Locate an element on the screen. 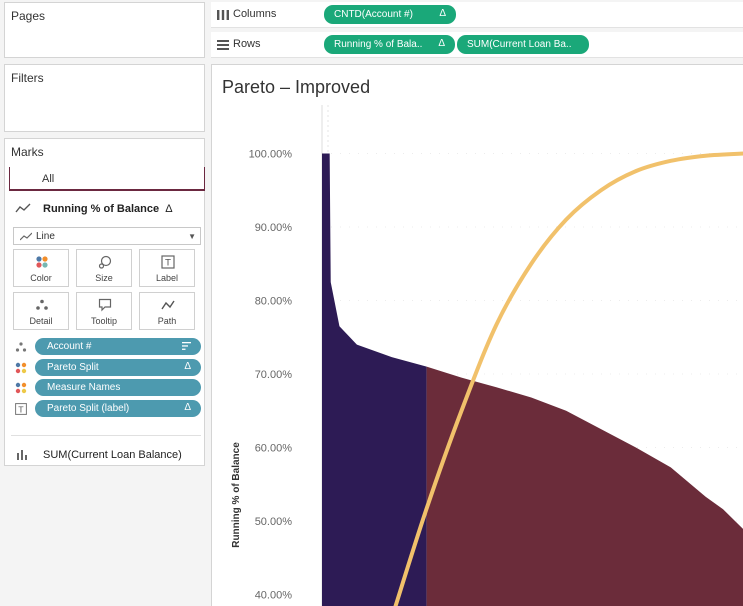 Image resolution: width=743 pixels, height=606 pixels. marks-detail-button: Detail is located at coordinates (41, 311).